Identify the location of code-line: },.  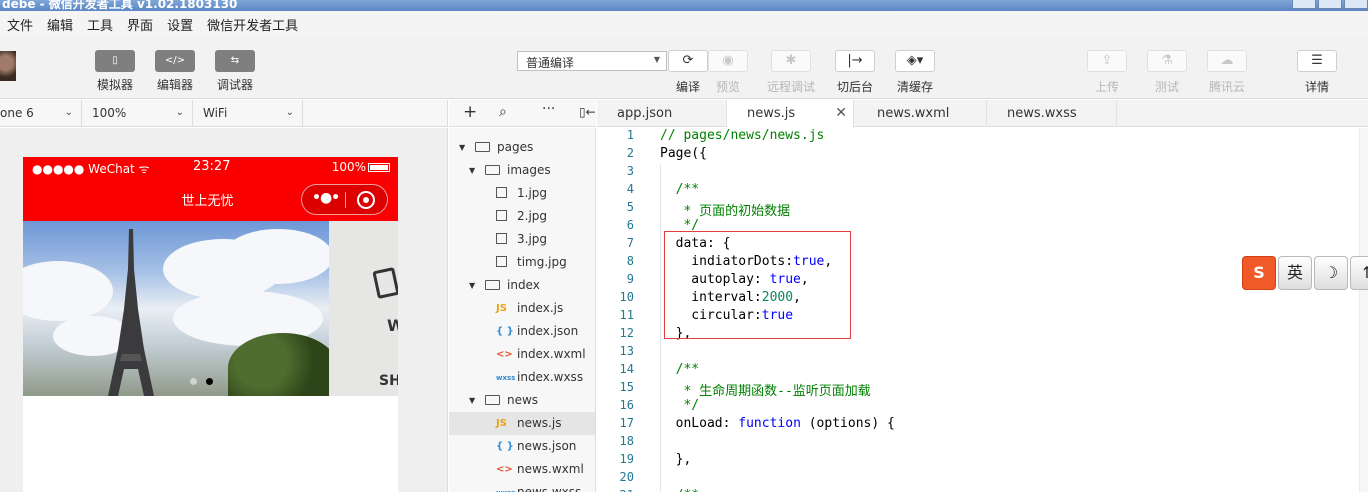
(676, 459).